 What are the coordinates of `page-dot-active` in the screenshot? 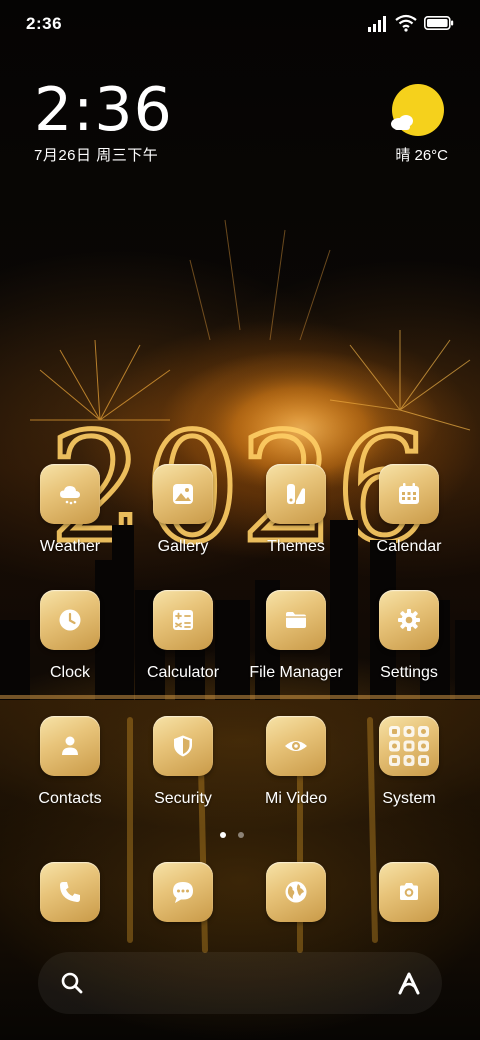 It's located at (223, 835).